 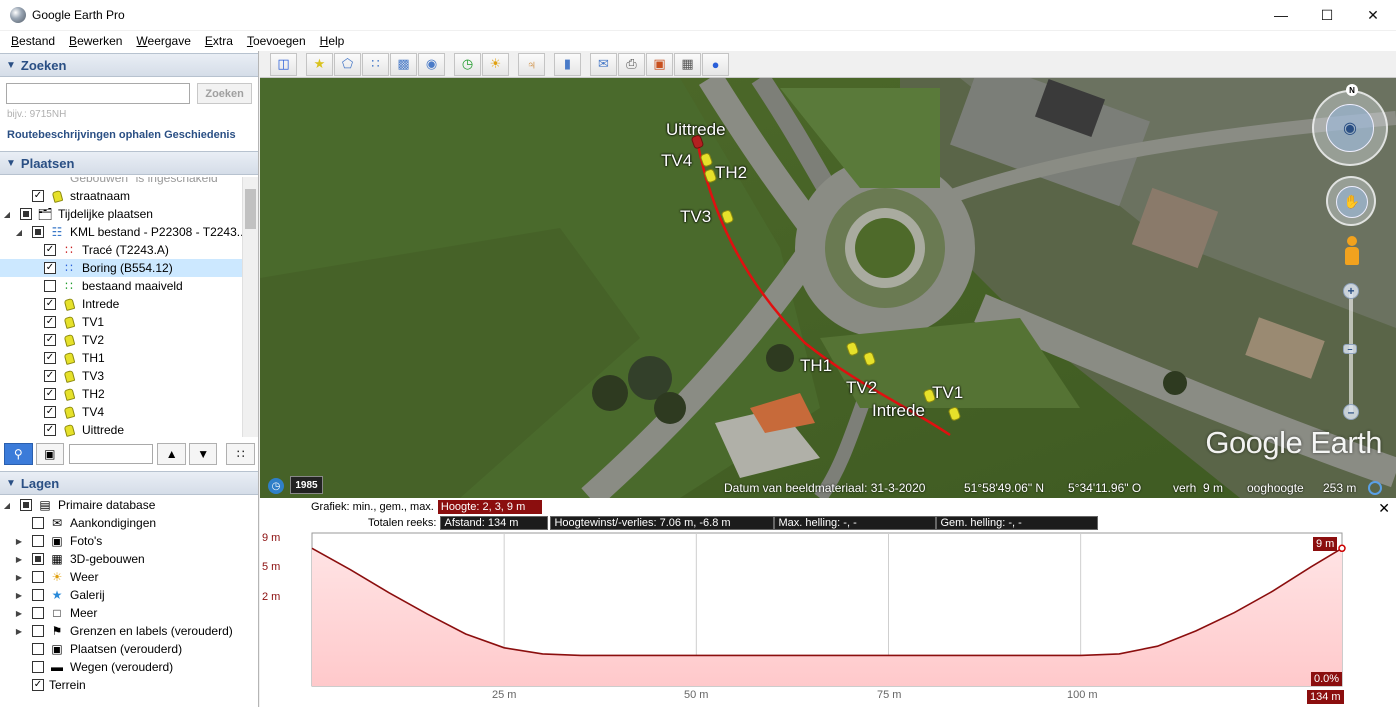 I want to click on places-item-tv3: ✓ TV3, so click(x=74, y=376).